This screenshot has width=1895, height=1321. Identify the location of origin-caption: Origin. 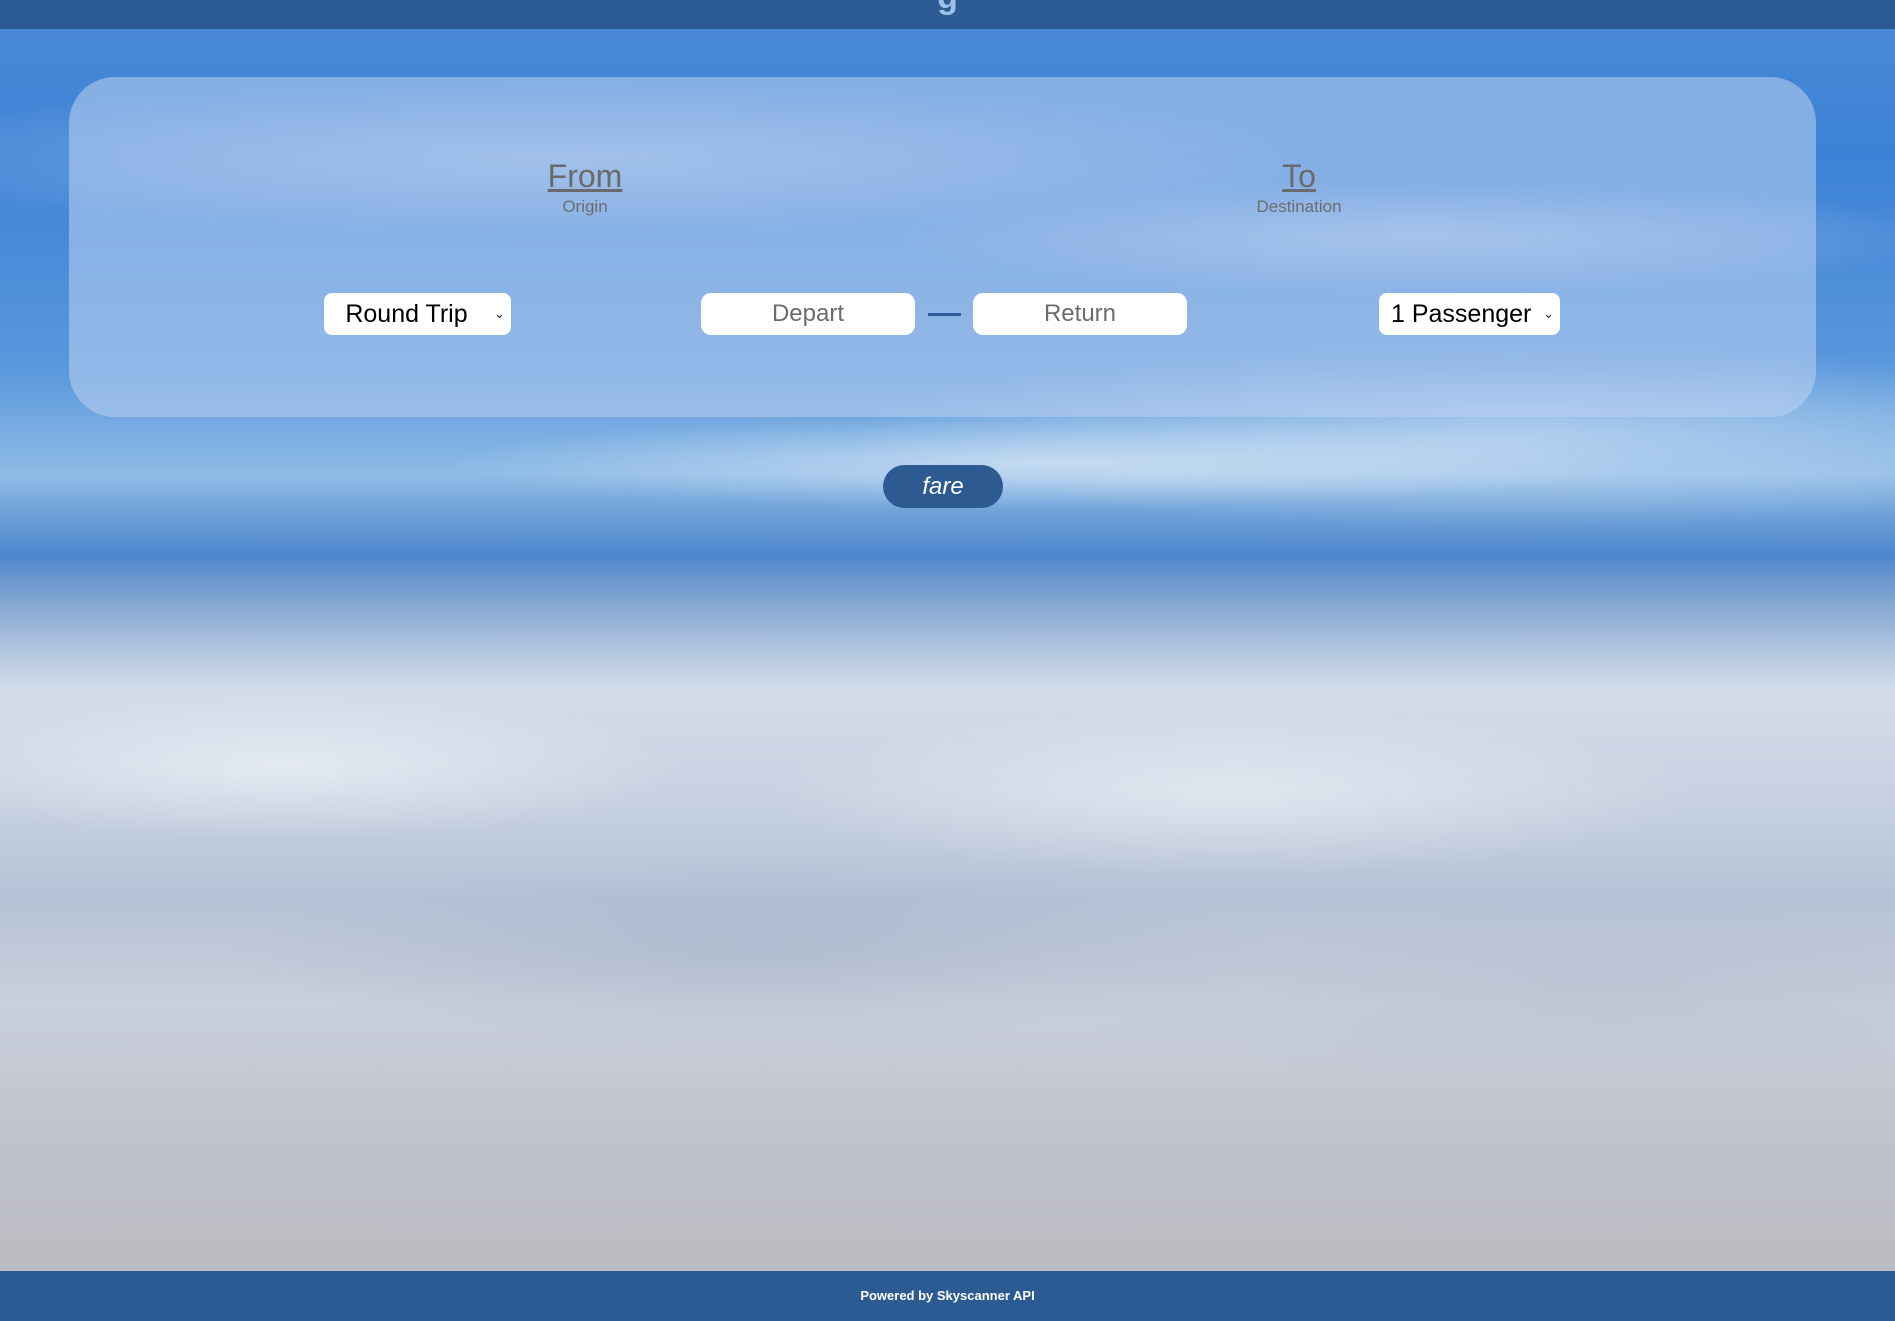
(585, 206).